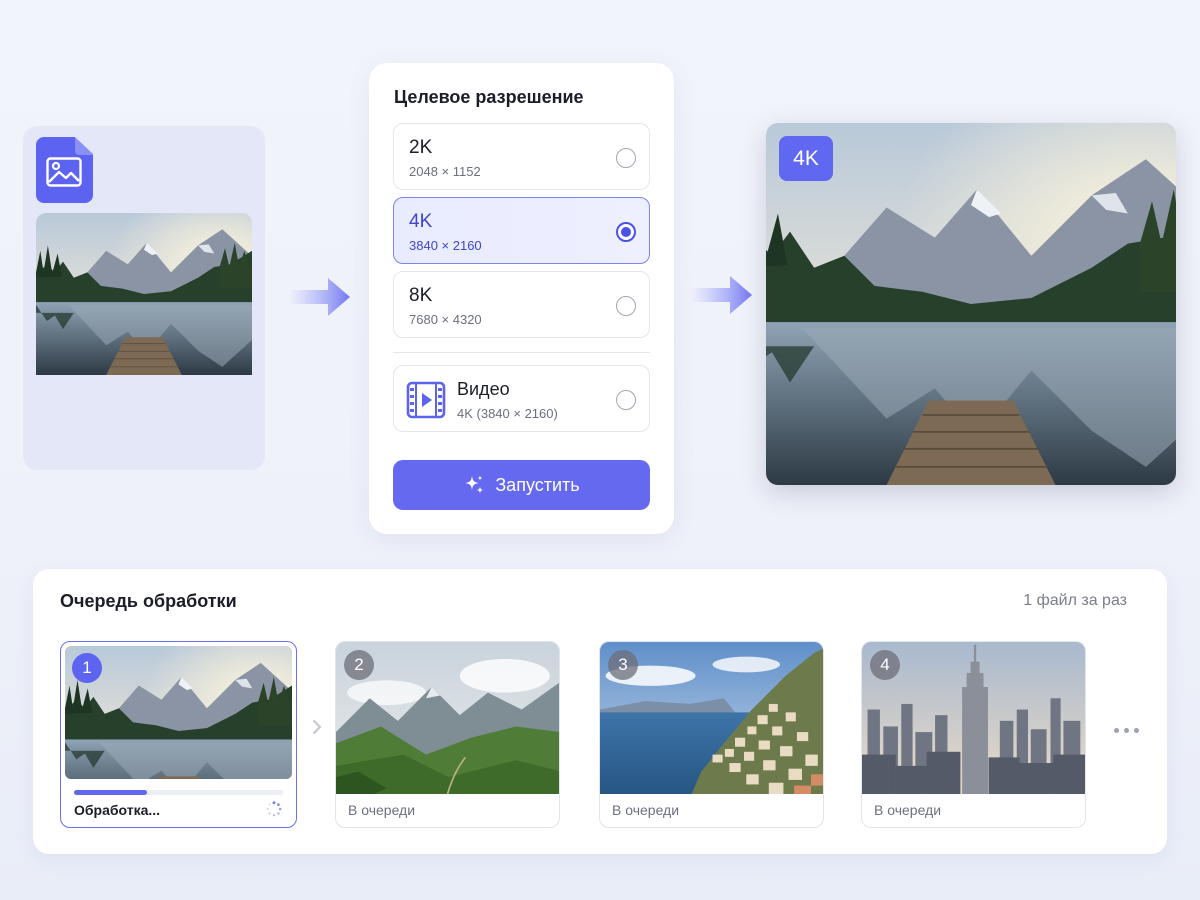 This screenshot has height=900, width=1200. Describe the element at coordinates (178, 792) in the screenshot. I see `progress-bar` at that location.